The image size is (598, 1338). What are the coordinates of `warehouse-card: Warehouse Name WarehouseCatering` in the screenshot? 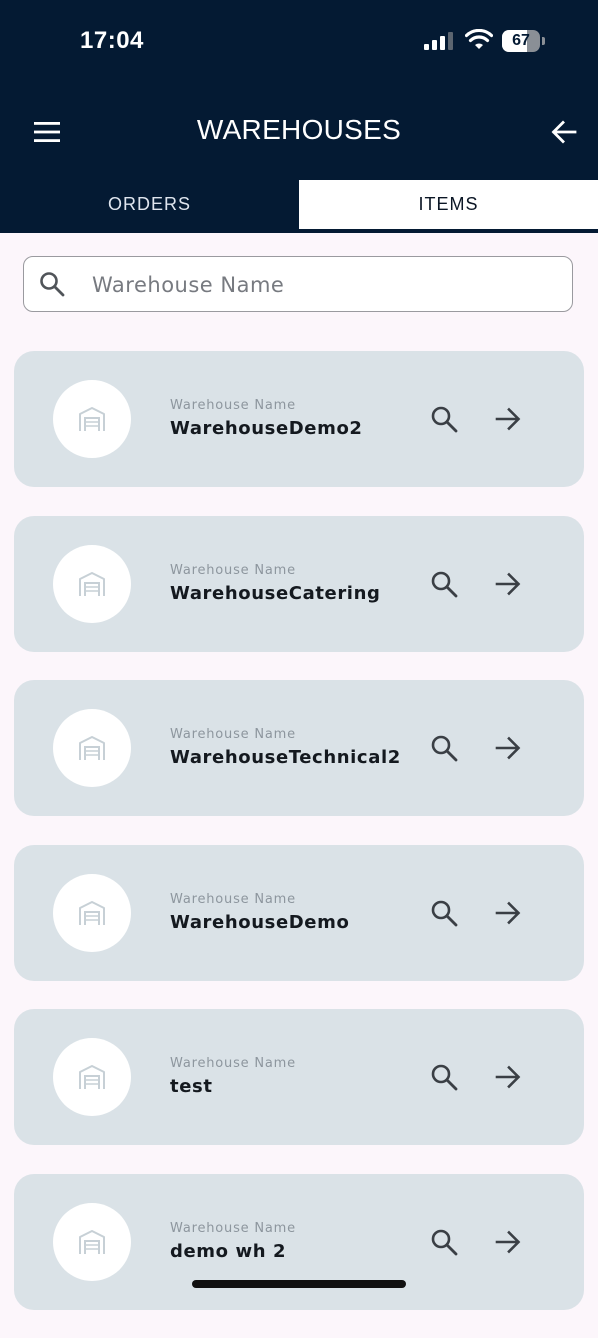 It's located at (299, 583).